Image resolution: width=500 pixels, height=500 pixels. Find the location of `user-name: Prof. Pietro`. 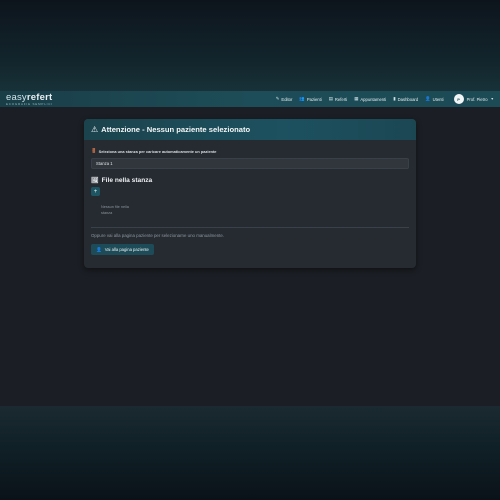

user-name: Prof. Pietro is located at coordinates (477, 99).